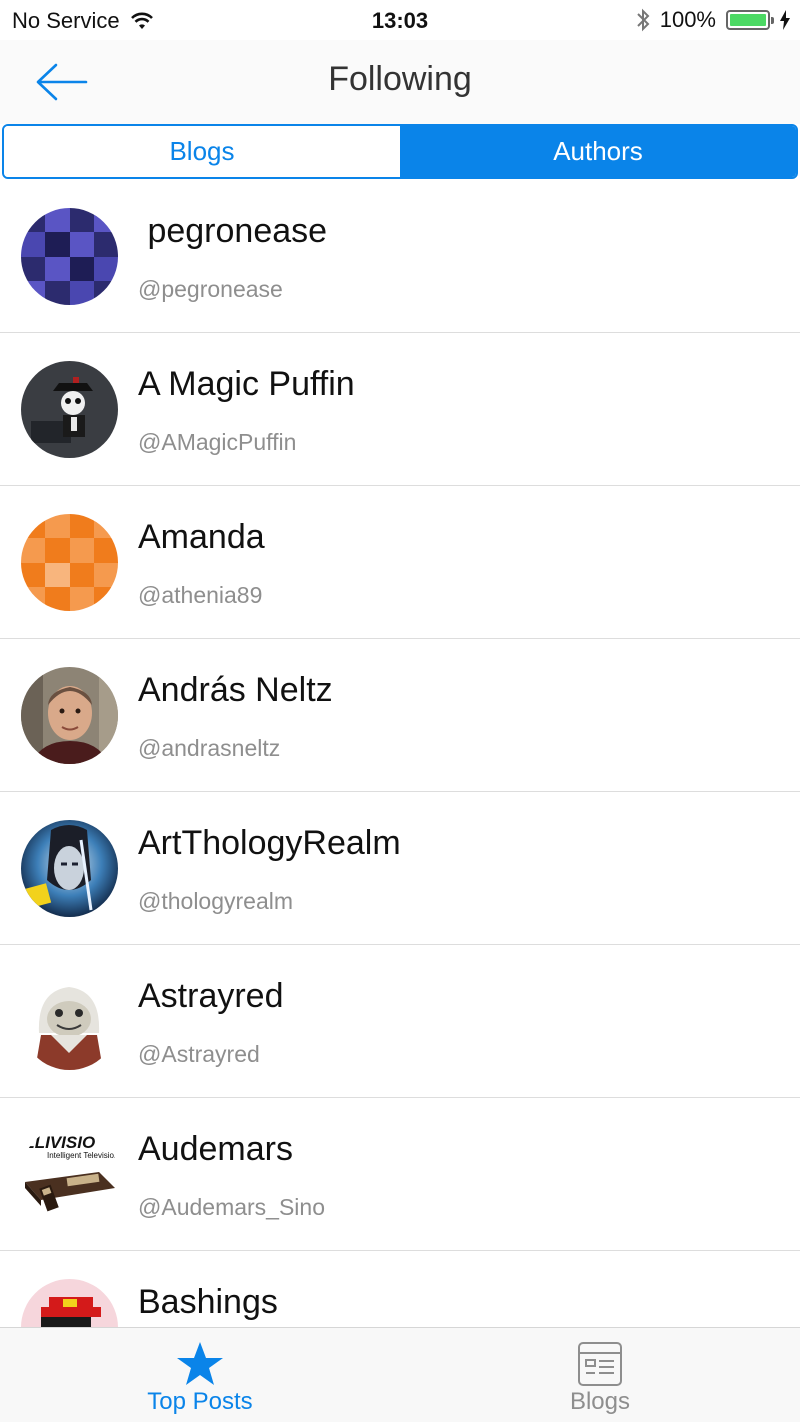 The image size is (800, 1422). I want to click on intellivision-logo-text: ELLIVISIO, so click(58, 1142).